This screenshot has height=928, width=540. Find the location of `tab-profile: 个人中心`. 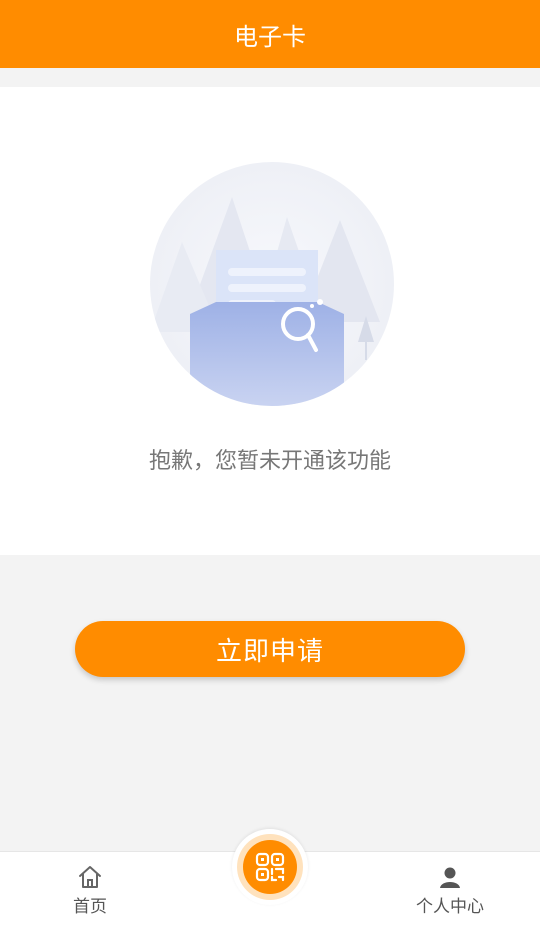

tab-profile: 个人中心 is located at coordinates (450, 890).